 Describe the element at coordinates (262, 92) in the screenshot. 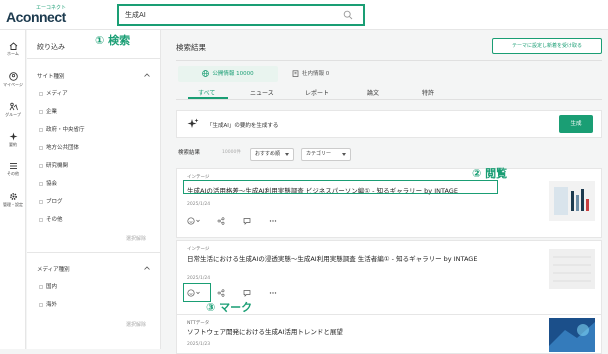

I see `tab-news: ニュース` at that location.